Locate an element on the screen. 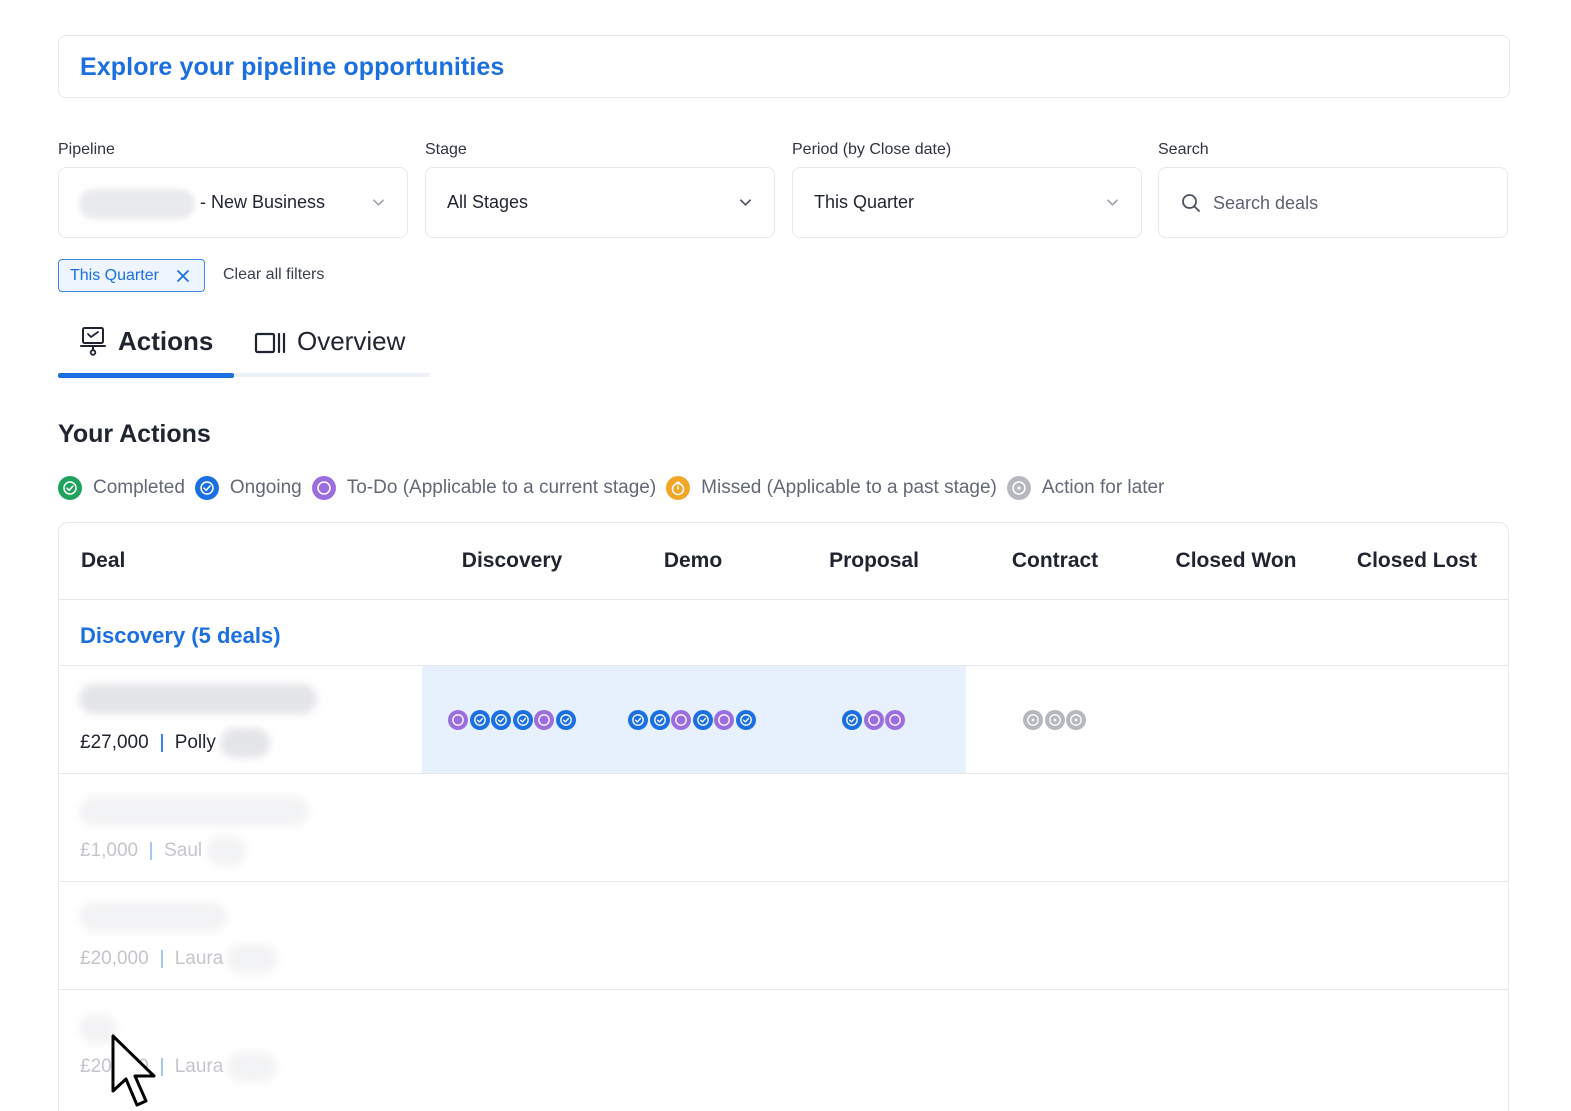  deal-amount: £20,000 is located at coordinates (114, 958).